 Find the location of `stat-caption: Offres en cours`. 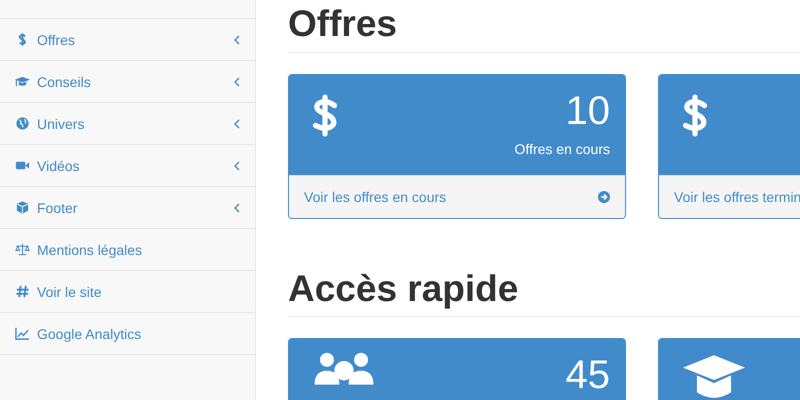

stat-caption: Offres en cours is located at coordinates (562, 148).